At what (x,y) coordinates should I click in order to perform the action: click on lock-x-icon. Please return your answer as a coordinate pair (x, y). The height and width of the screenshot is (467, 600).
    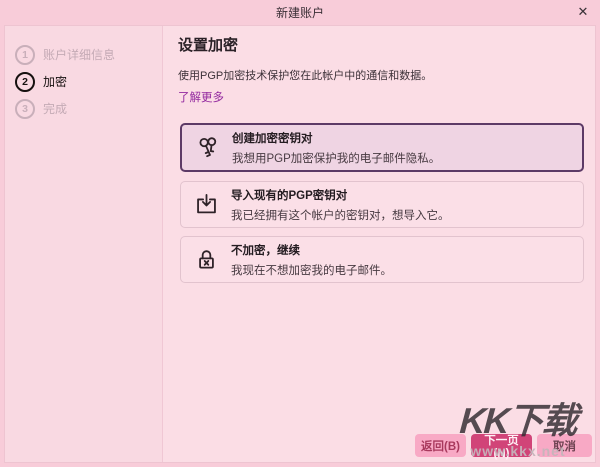
    Looking at the image, I should click on (206, 259).